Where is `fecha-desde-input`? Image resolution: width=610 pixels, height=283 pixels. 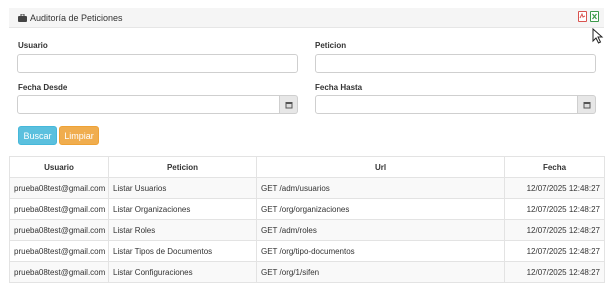 fecha-desde-input is located at coordinates (148, 104).